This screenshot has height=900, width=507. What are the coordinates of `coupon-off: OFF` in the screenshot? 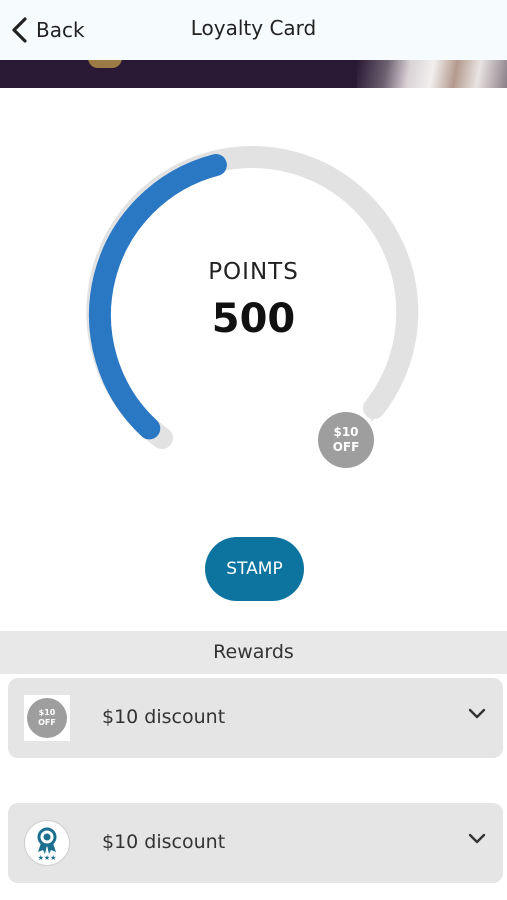 It's located at (47, 722).